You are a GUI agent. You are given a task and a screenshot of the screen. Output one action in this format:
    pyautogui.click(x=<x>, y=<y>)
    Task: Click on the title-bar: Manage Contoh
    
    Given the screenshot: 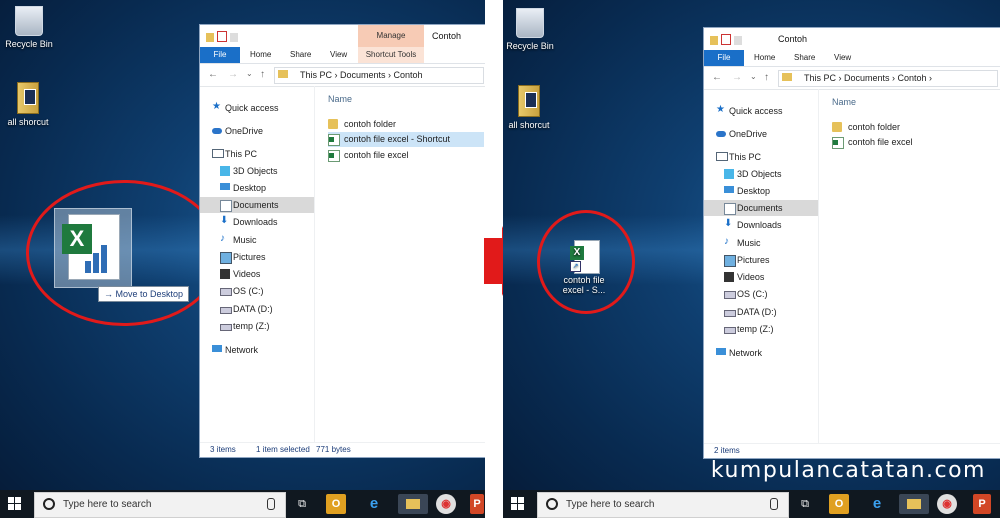 What is the action you would take?
    pyautogui.click(x=342, y=36)
    